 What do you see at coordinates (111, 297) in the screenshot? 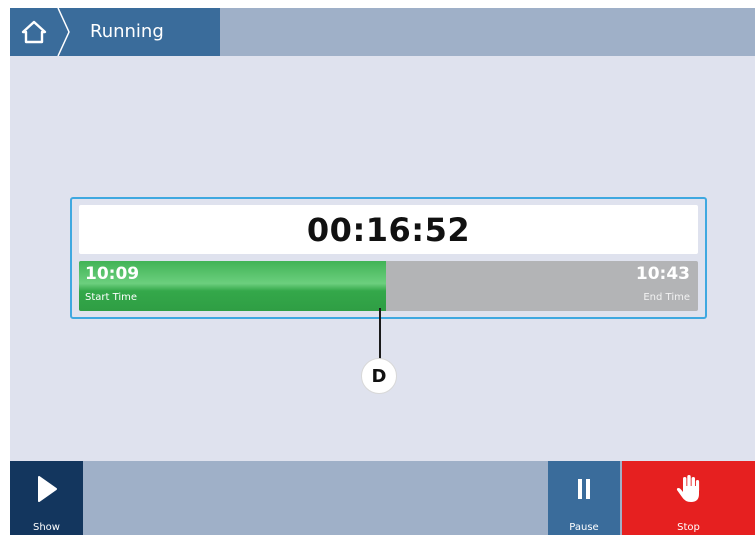
I see `start-time-label: Start Time` at bounding box center [111, 297].